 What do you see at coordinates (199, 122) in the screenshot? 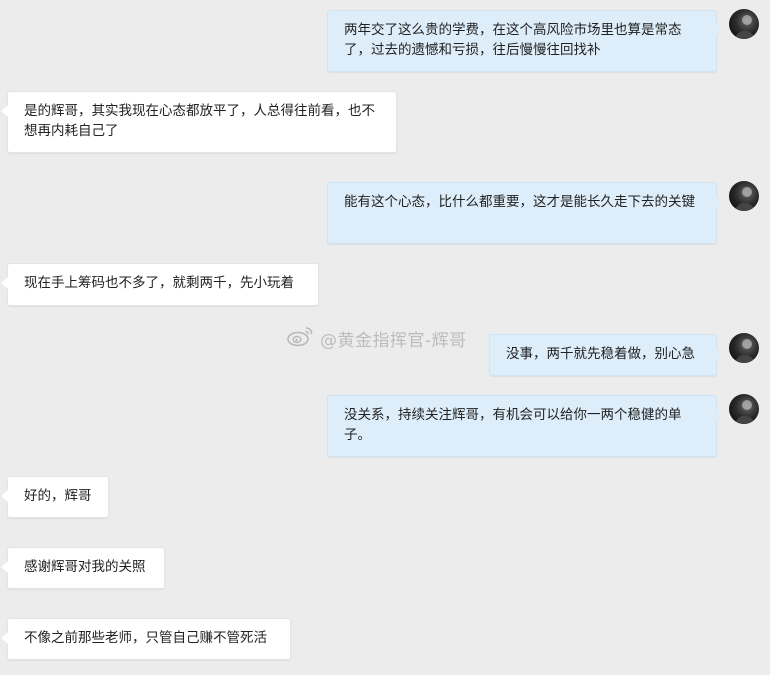
I see `message-bubble-received: 是的辉哥，其实我现在心态都放平了，人总得往前看，也不想再内耗自己了` at bounding box center [199, 122].